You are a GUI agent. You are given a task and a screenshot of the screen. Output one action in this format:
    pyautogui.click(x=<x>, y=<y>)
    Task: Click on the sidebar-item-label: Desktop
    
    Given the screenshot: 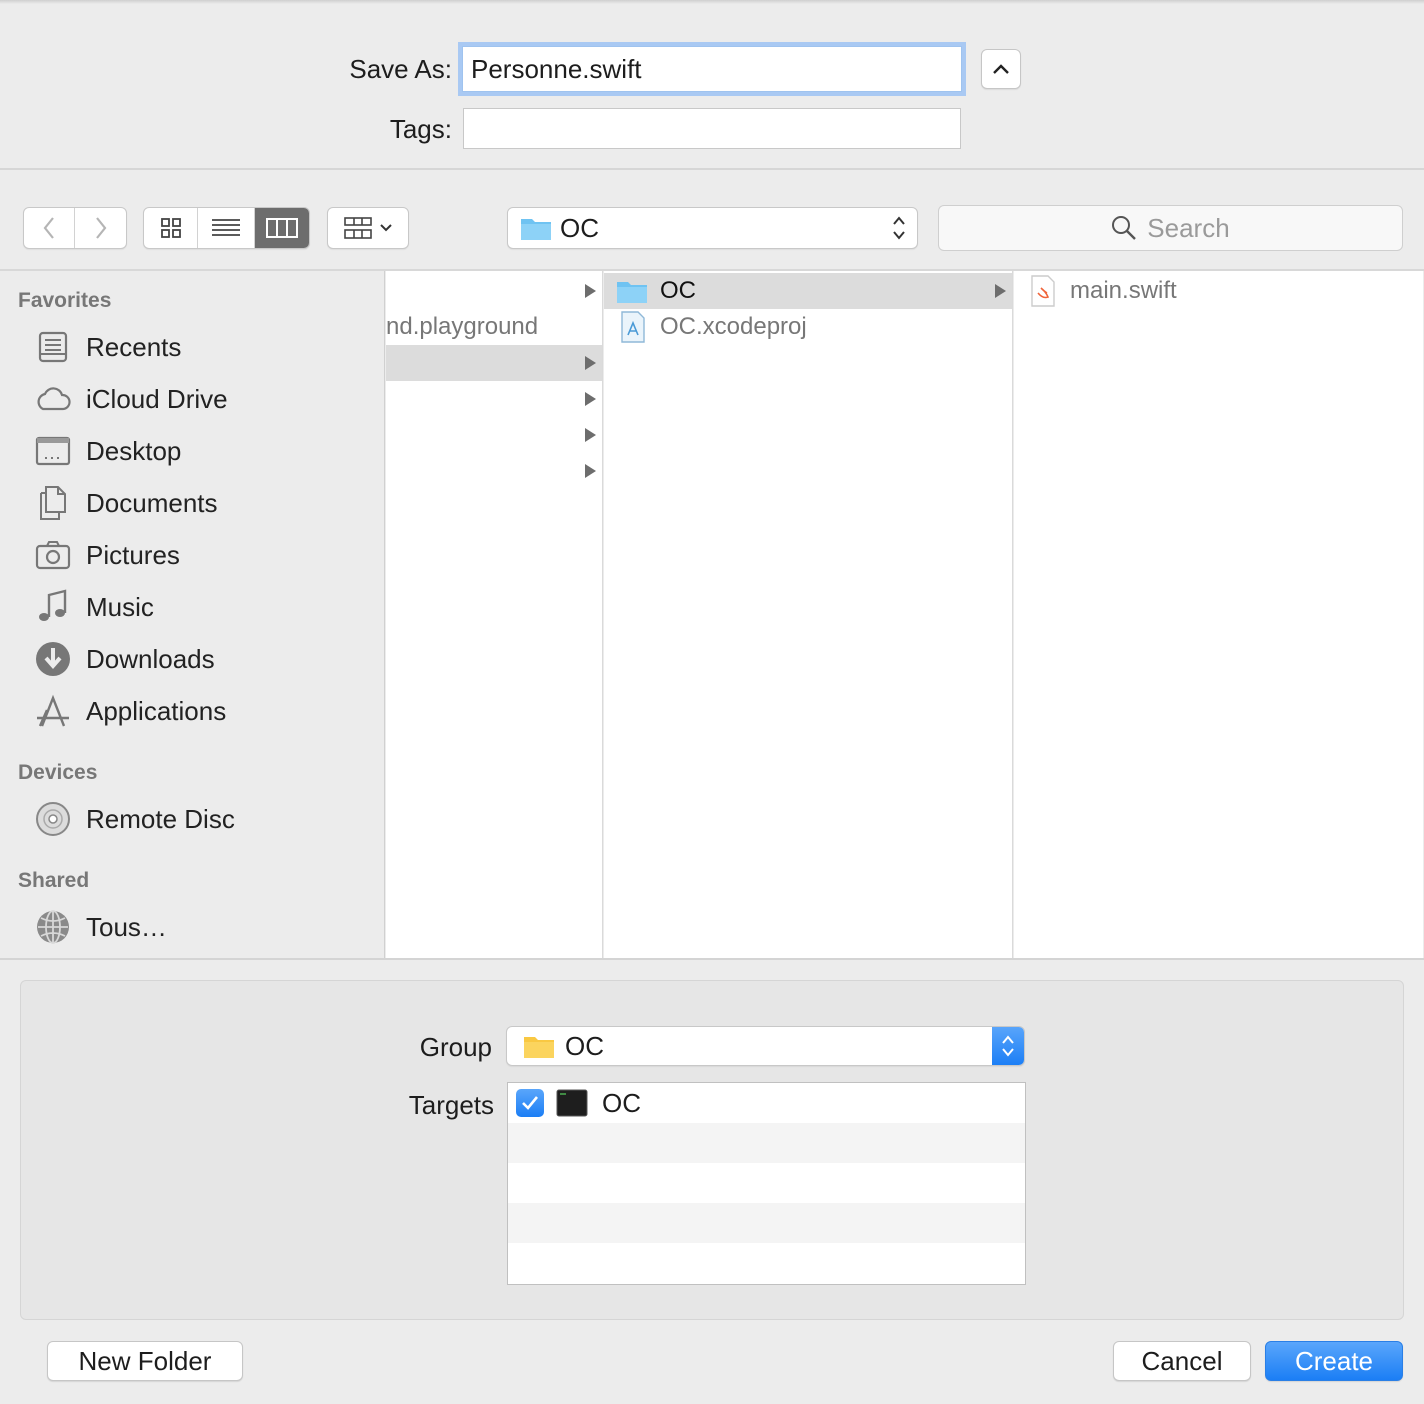 What is the action you would take?
    pyautogui.click(x=134, y=450)
    